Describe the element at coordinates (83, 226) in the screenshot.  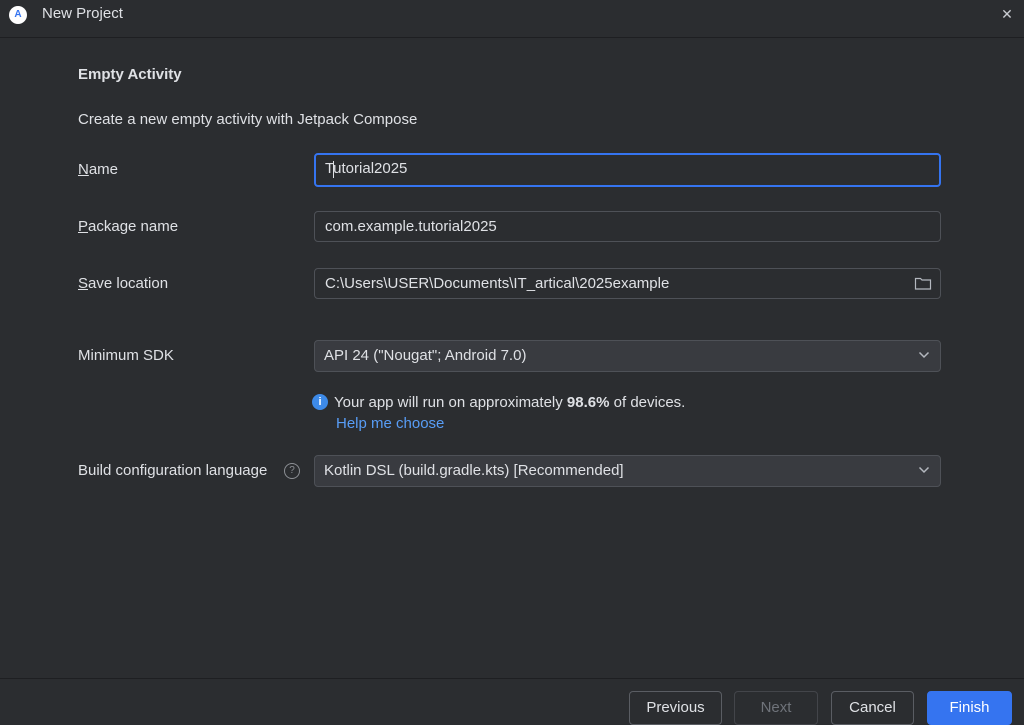
I see `package-label-mnemonic: P` at that location.